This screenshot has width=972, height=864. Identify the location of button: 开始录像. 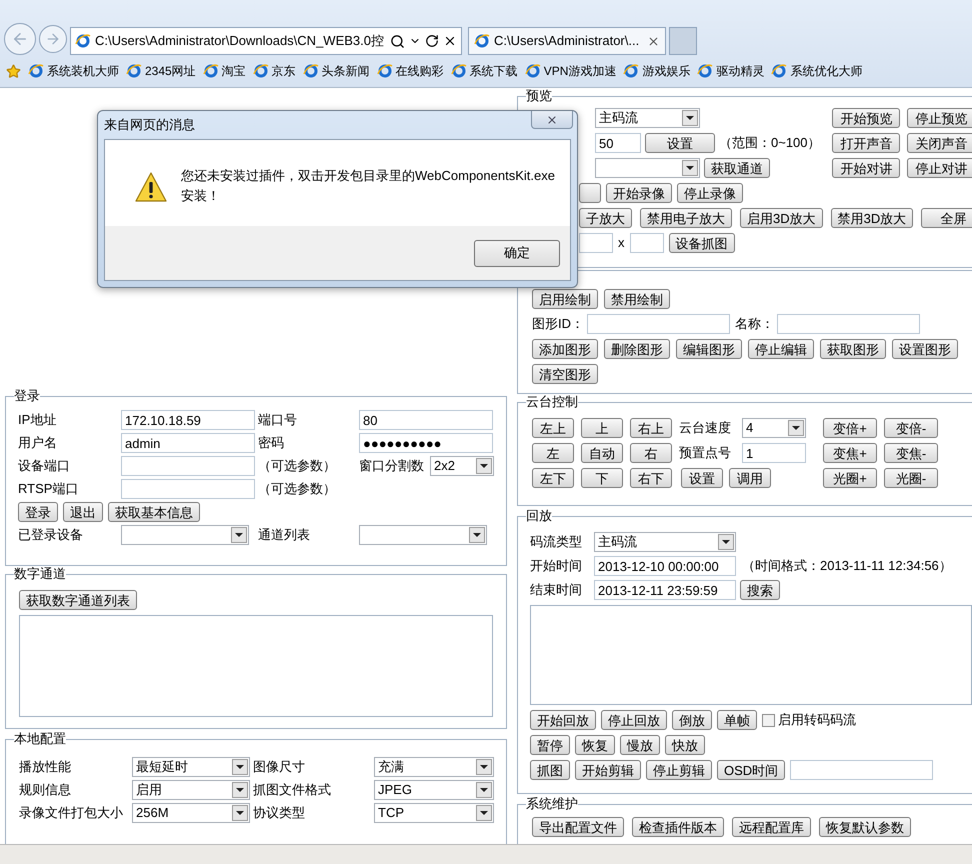
(639, 193).